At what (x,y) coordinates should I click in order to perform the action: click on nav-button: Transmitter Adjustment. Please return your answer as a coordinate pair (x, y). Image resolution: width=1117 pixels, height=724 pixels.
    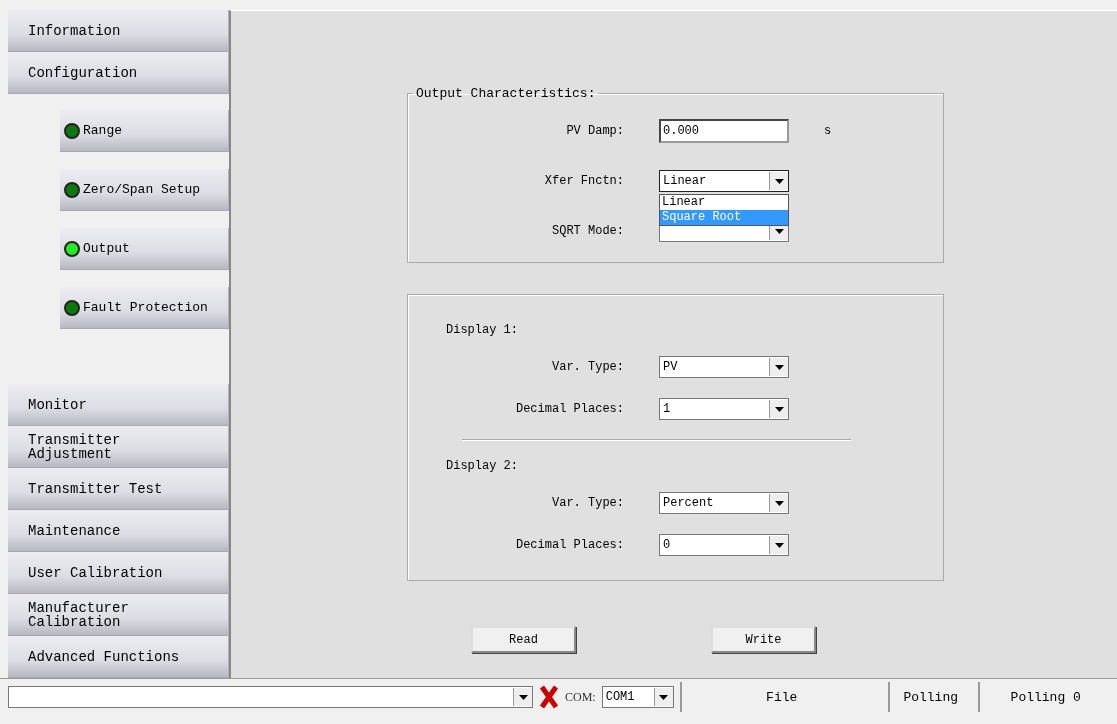
    Looking at the image, I should click on (118, 447).